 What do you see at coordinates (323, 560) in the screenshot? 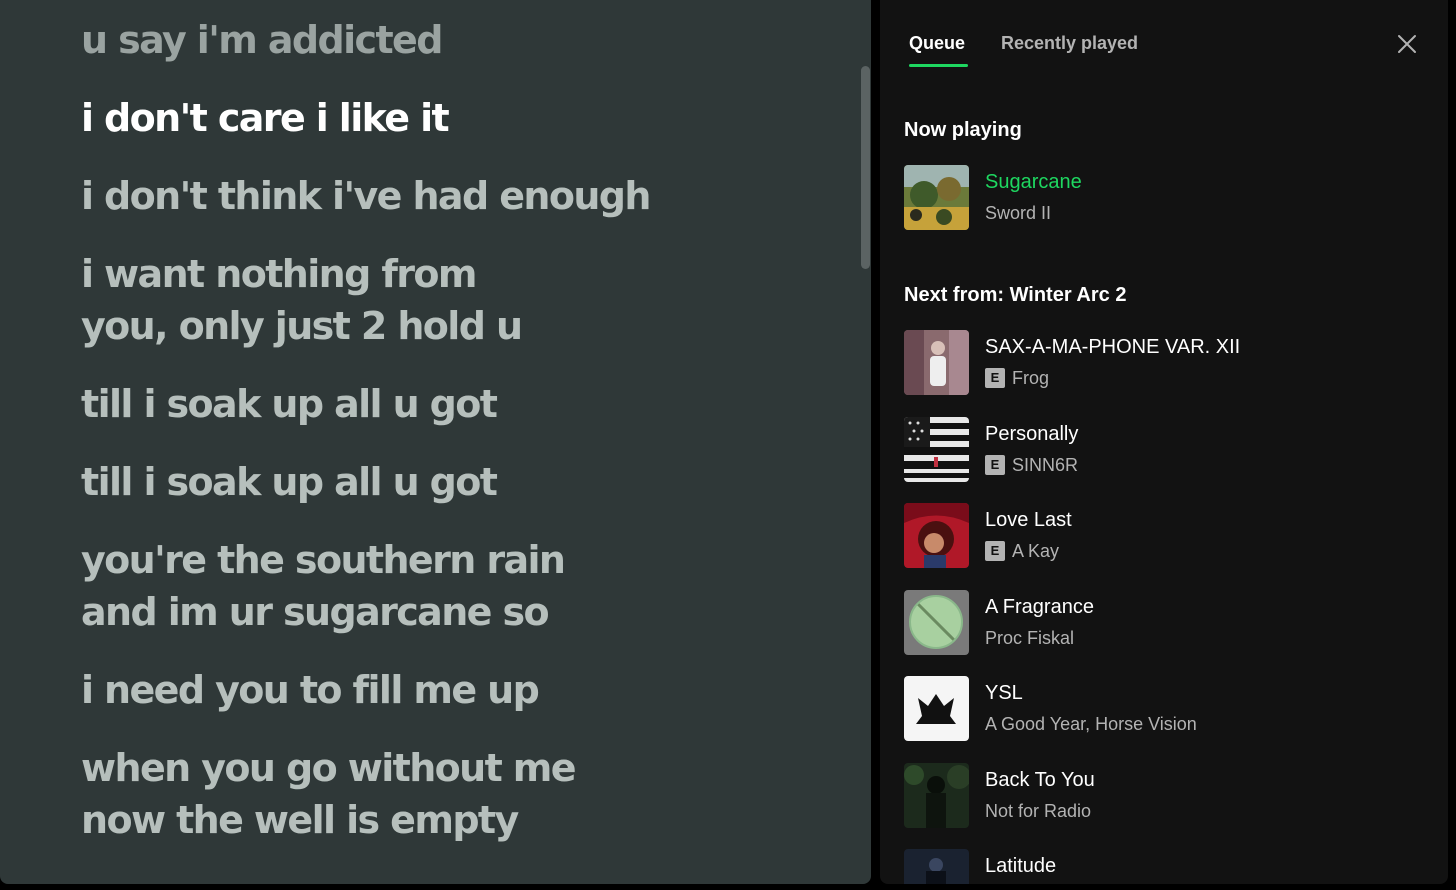
I see `lyric-line: you're the southern rain` at bounding box center [323, 560].